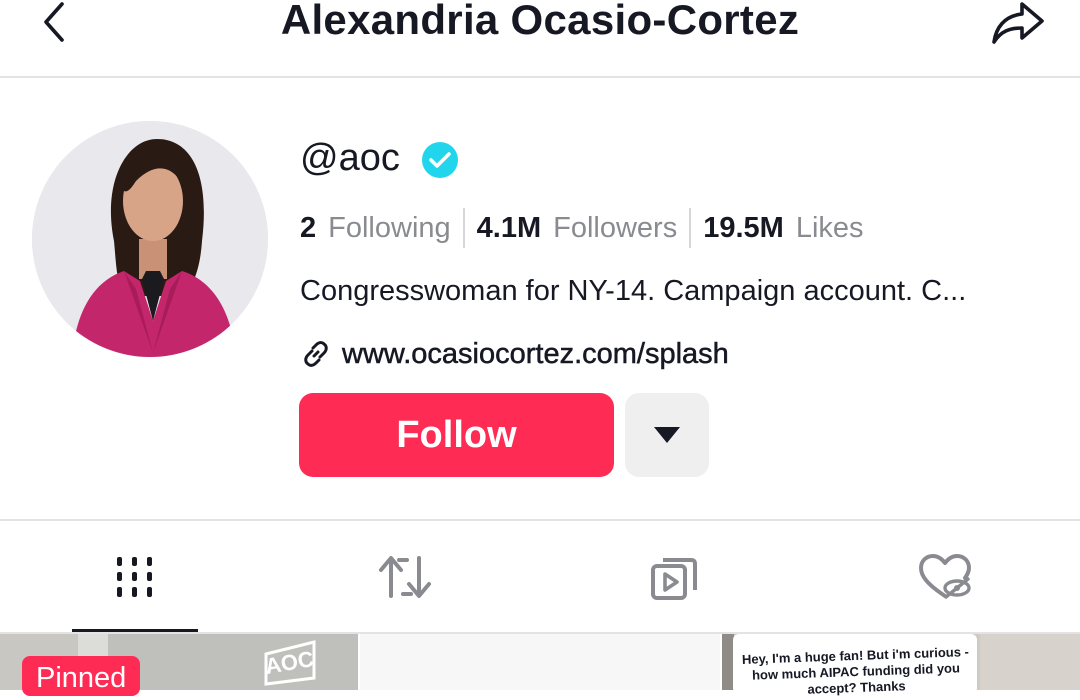  I want to click on repost-icon, so click(405, 577).